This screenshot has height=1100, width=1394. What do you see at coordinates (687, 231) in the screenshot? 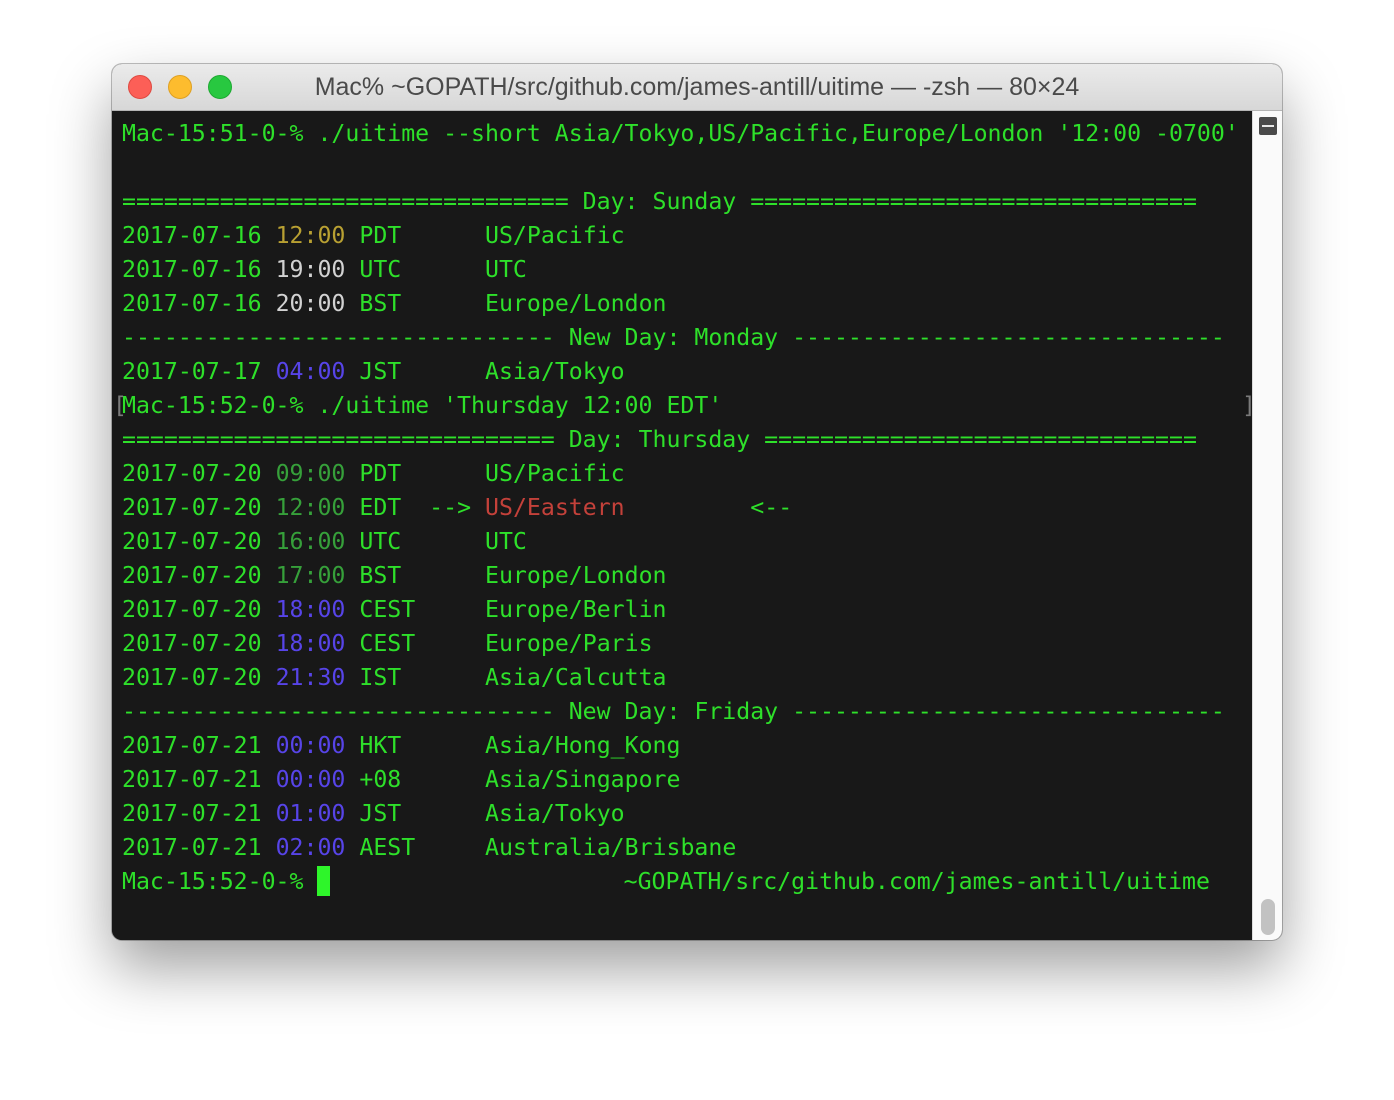
I see `time-row: 2017-07-16 12:00 PDT US/Pacific` at bounding box center [687, 231].